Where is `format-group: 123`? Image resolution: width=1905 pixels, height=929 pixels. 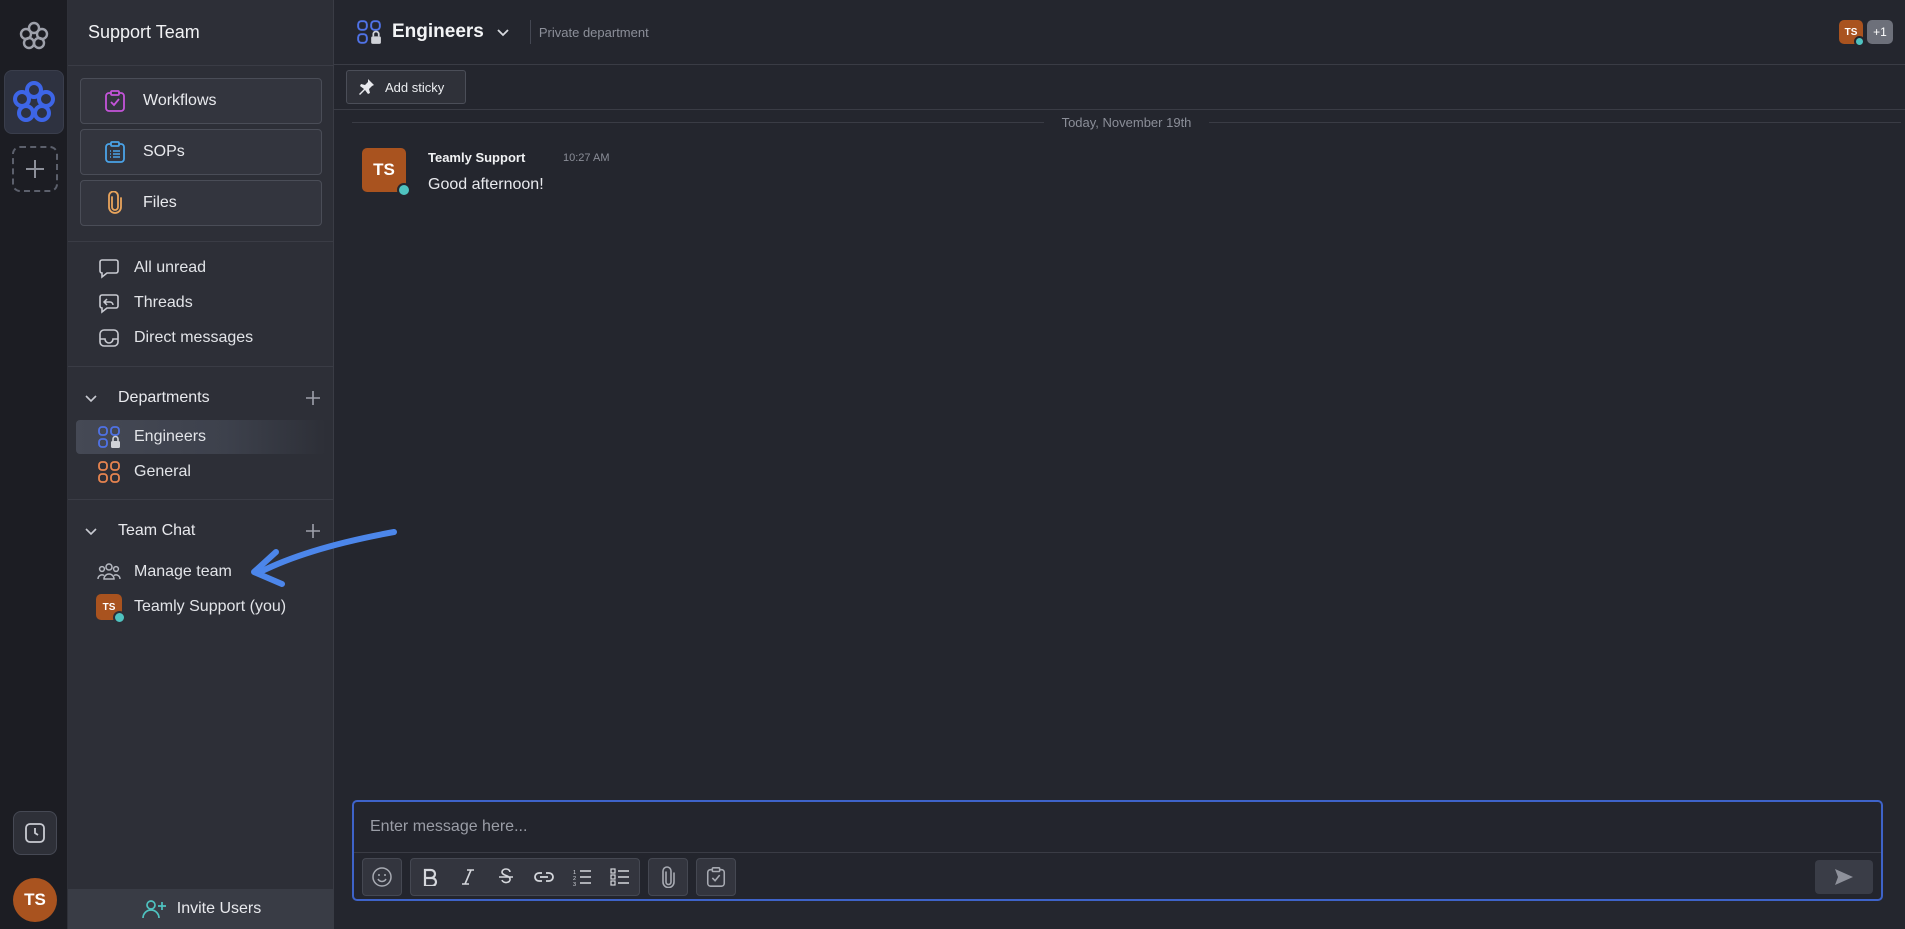 format-group: 123 is located at coordinates (525, 877).